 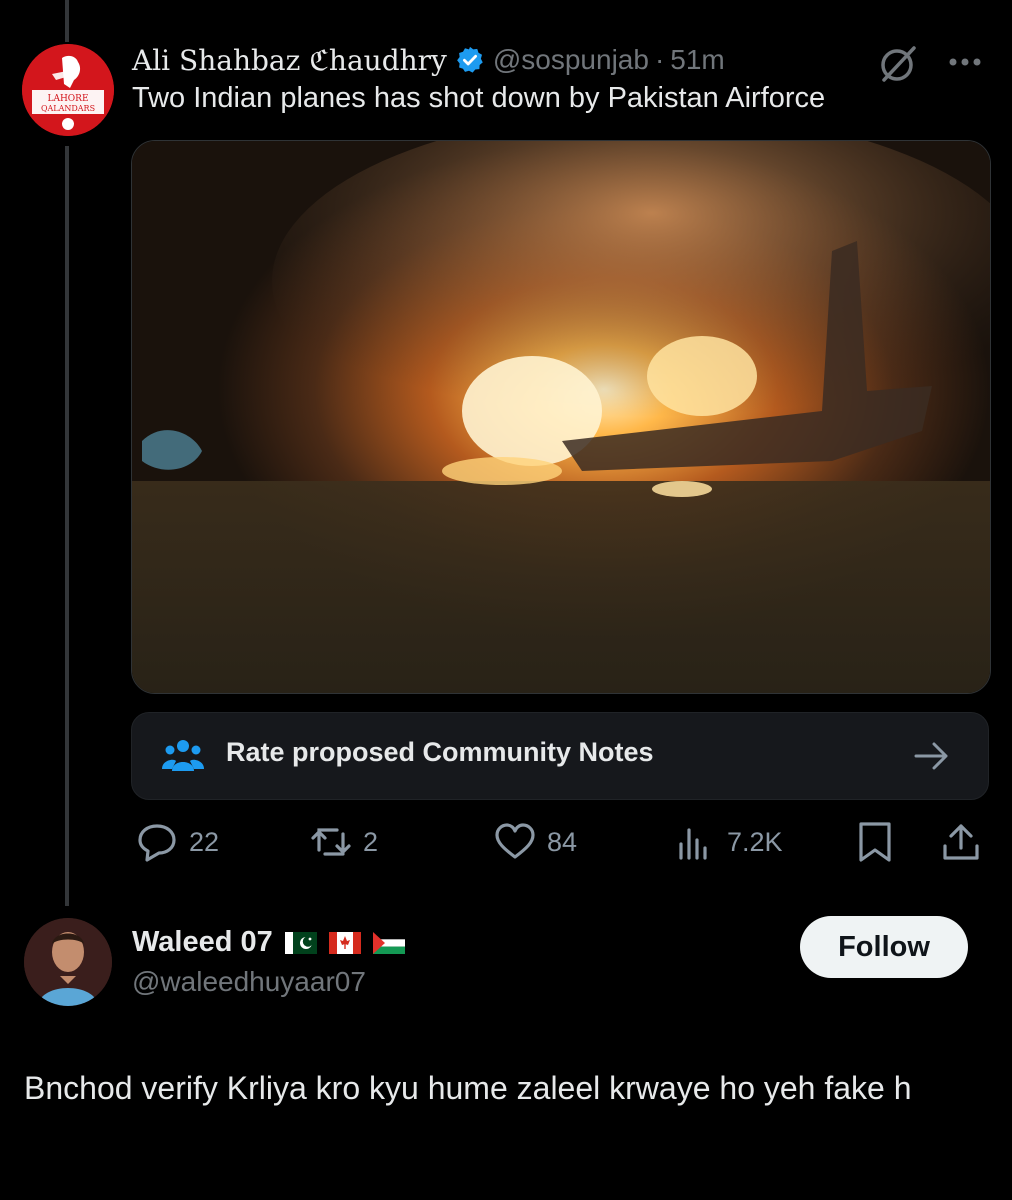 I want to click on bookmark-icon, so click(x=875, y=842).